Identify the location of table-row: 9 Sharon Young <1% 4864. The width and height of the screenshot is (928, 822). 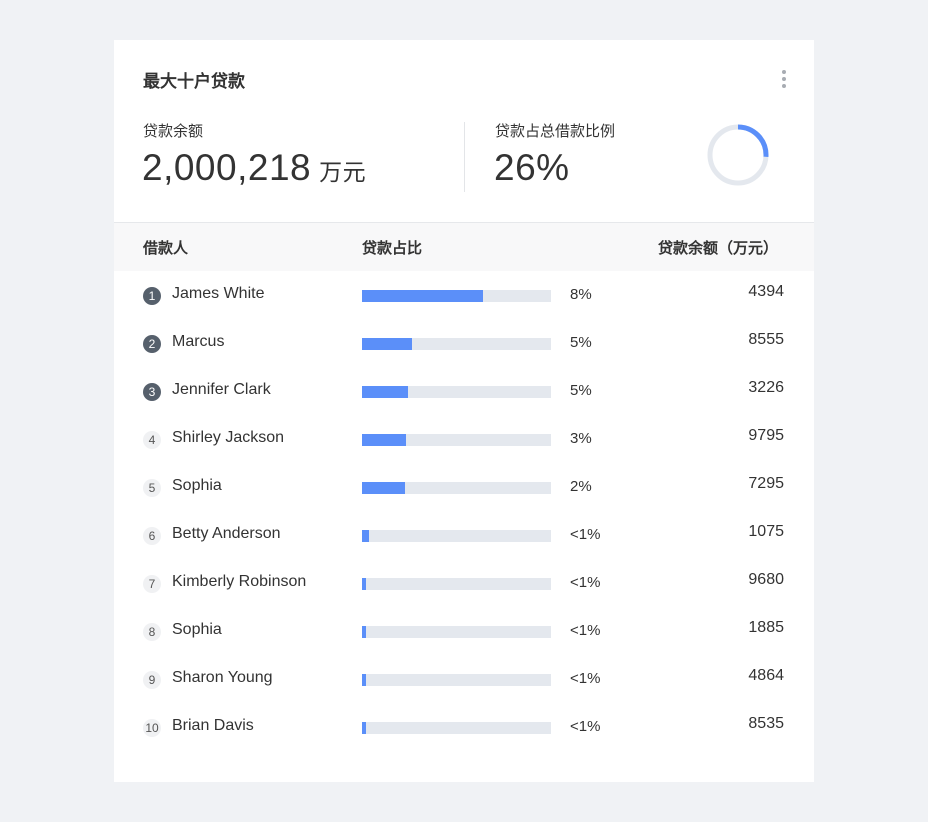
(464, 679).